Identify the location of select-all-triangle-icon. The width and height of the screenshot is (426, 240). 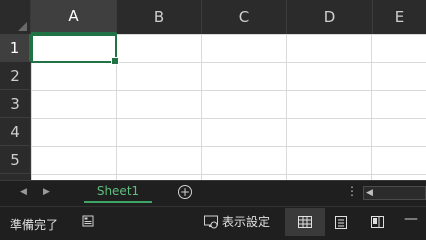
(22, 26).